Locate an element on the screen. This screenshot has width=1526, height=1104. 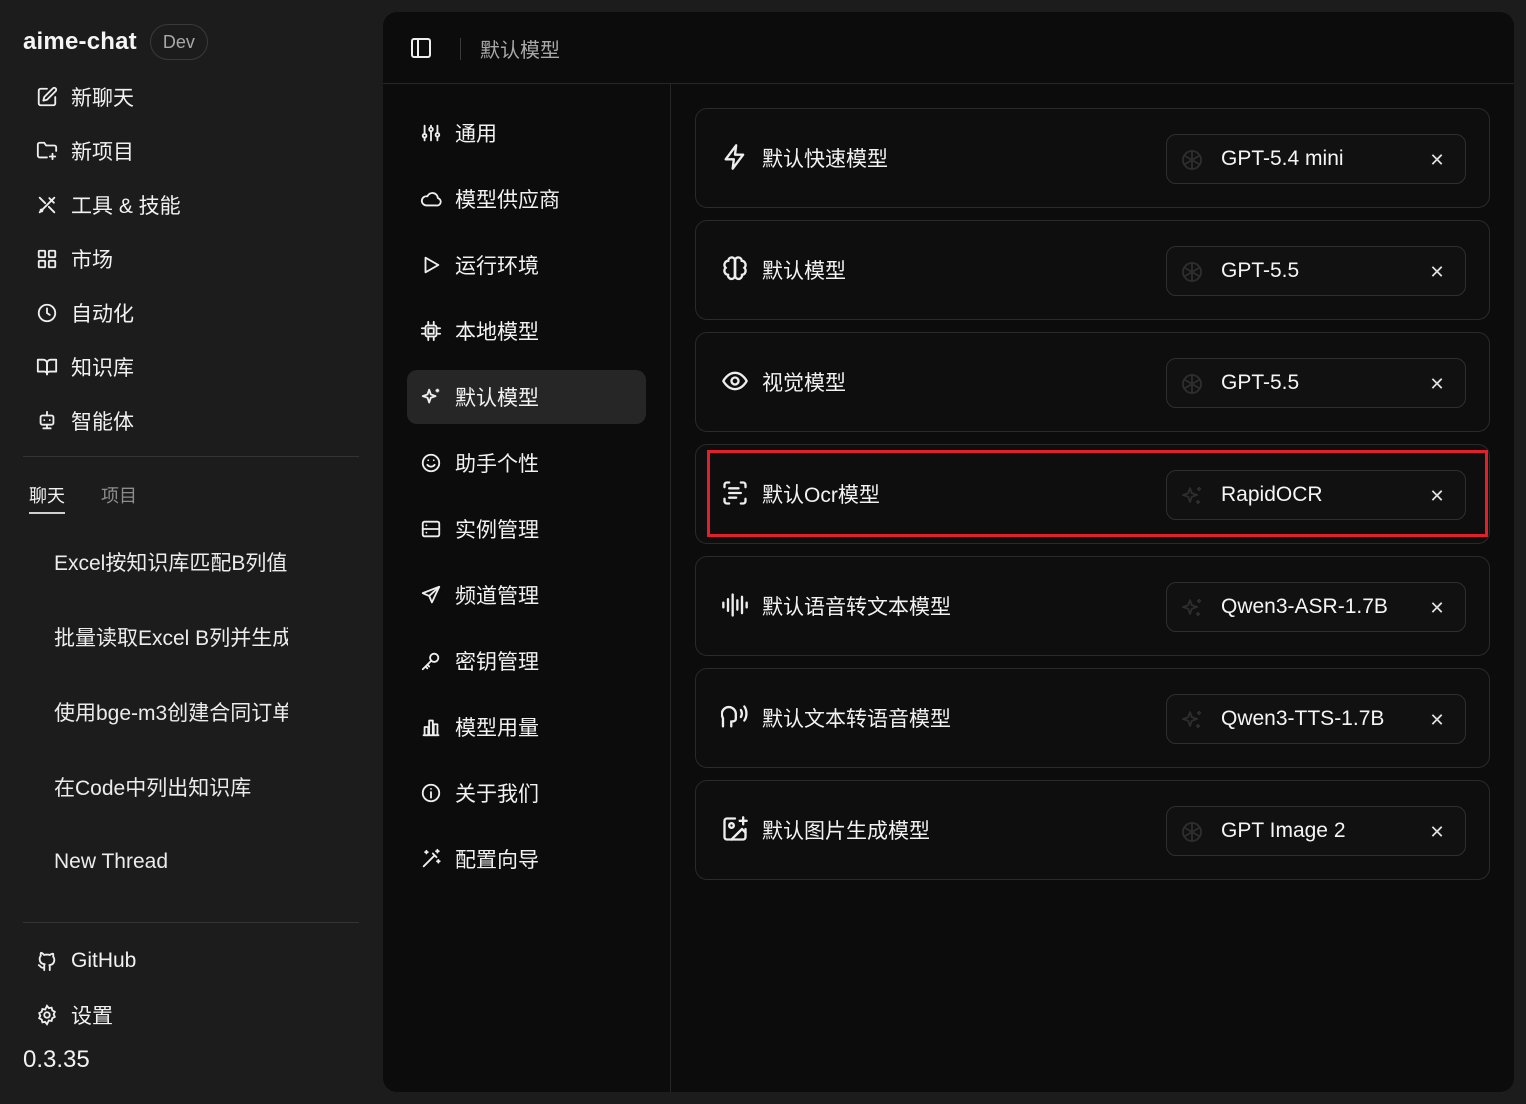
model-role-label: 默认Ocr模型 is located at coordinates (821, 495).